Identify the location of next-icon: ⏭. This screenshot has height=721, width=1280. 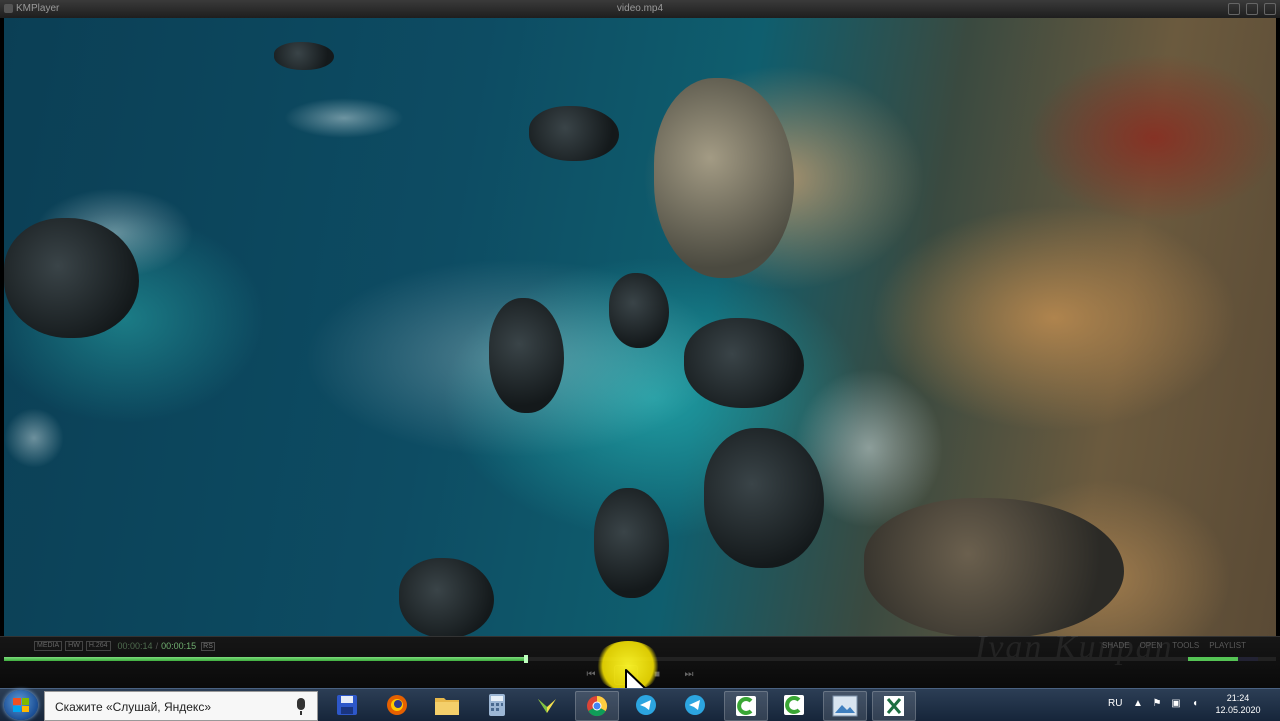
(689, 675).